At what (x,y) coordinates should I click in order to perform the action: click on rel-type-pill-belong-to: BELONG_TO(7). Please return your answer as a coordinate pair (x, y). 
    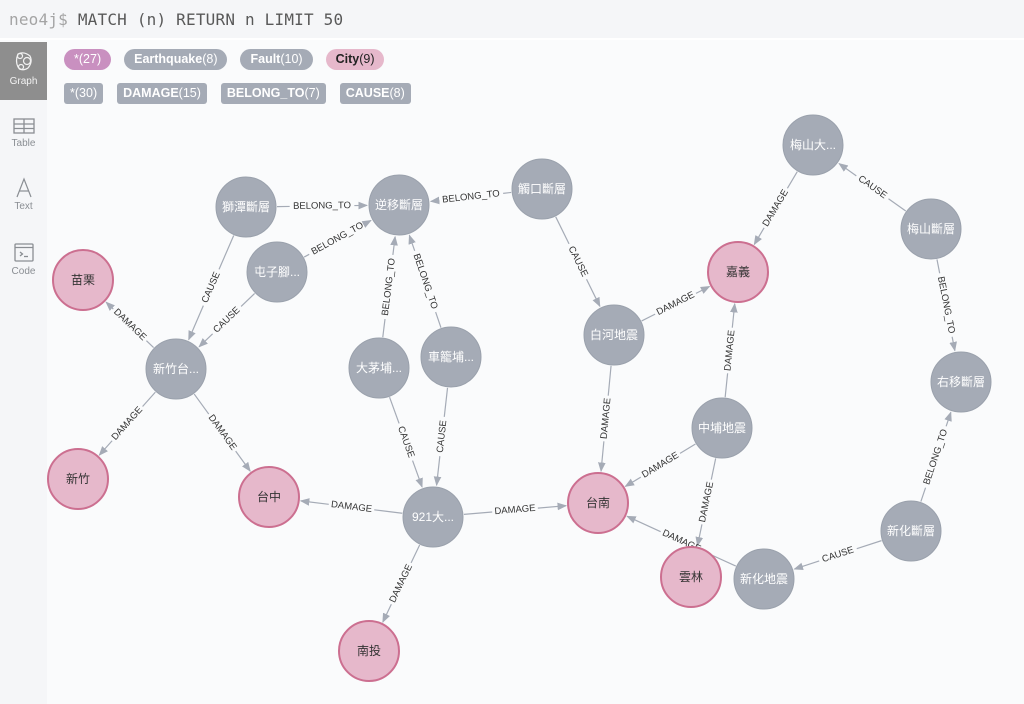
    Looking at the image, I should click on (273, 93).